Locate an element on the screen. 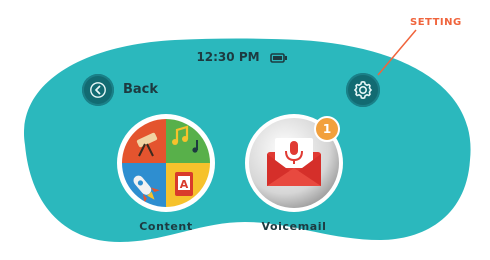 Image resolution: width=490 pixels, height=260 pixels. content-collage-icon: A is located at coordinates (166, 163).